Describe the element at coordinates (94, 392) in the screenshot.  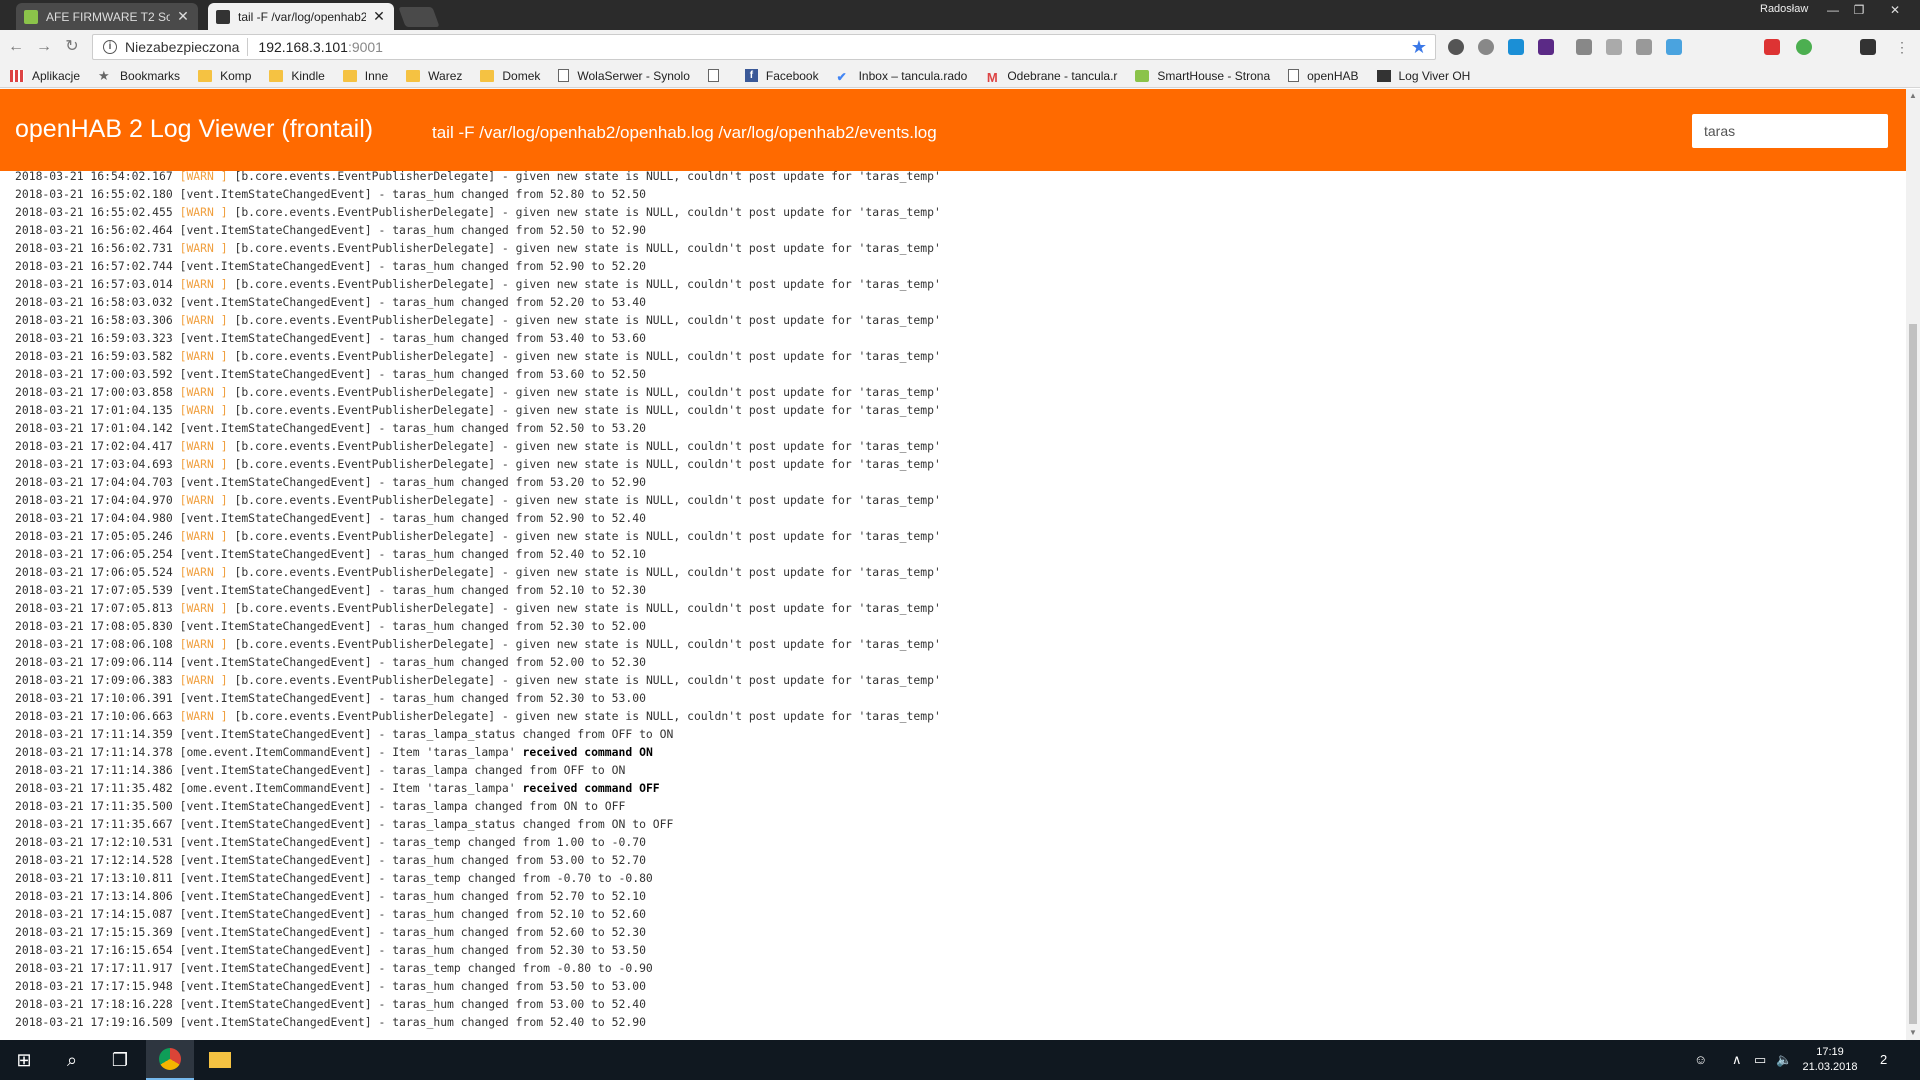
I see `log-timestamp: 2018-03-21 17:00:03.858` at that location.